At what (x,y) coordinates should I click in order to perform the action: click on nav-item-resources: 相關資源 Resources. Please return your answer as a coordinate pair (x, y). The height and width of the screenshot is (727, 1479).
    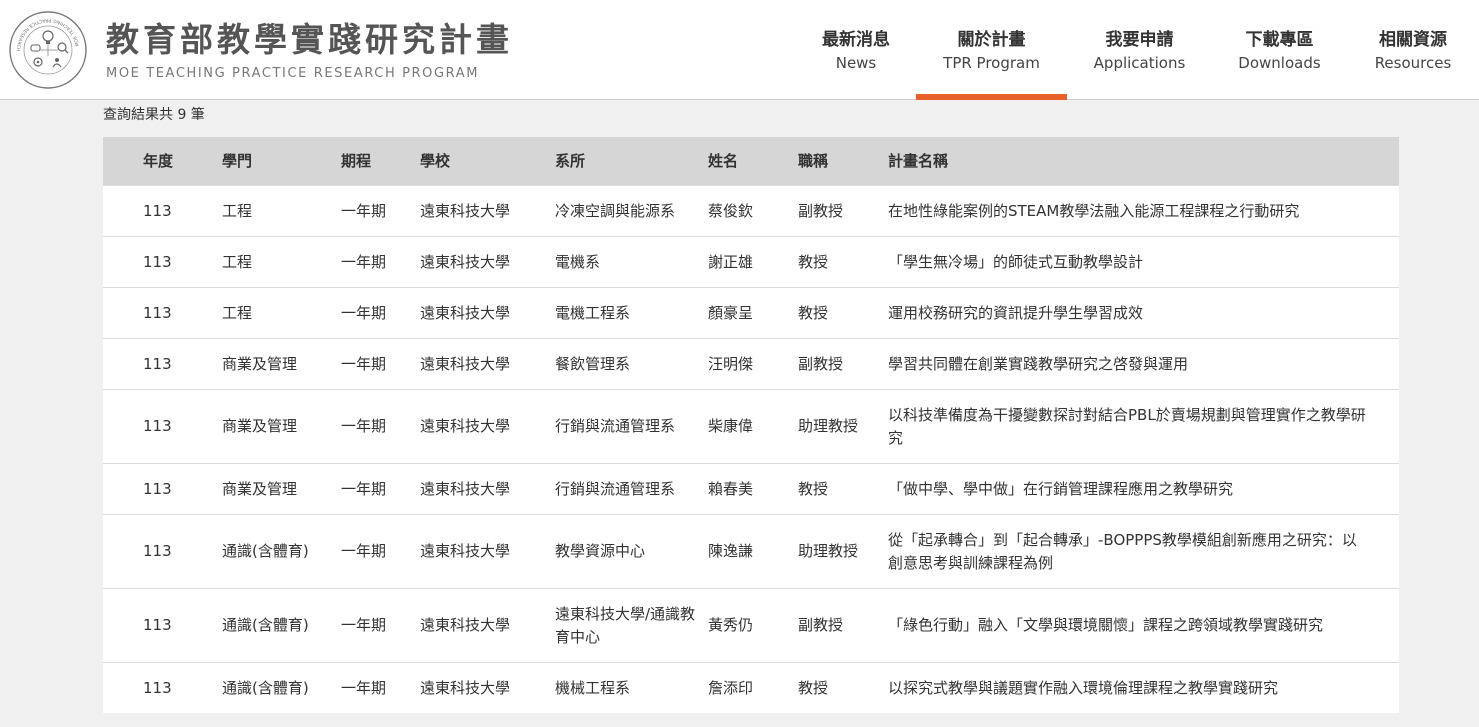
    Looking at the image, I should click on (1413, 50).